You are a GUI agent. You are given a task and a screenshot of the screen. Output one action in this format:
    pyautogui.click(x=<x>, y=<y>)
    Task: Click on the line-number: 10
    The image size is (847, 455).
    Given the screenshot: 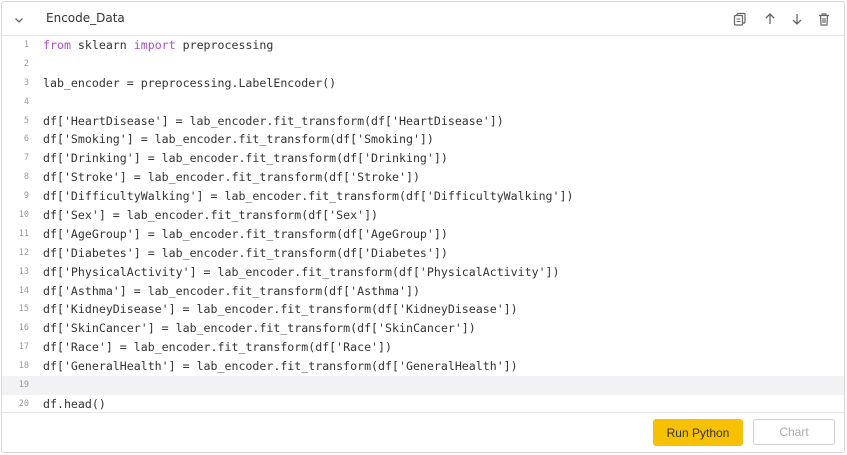 What is the action you would take?
    pyautogui.click(x=23, y=215)
    